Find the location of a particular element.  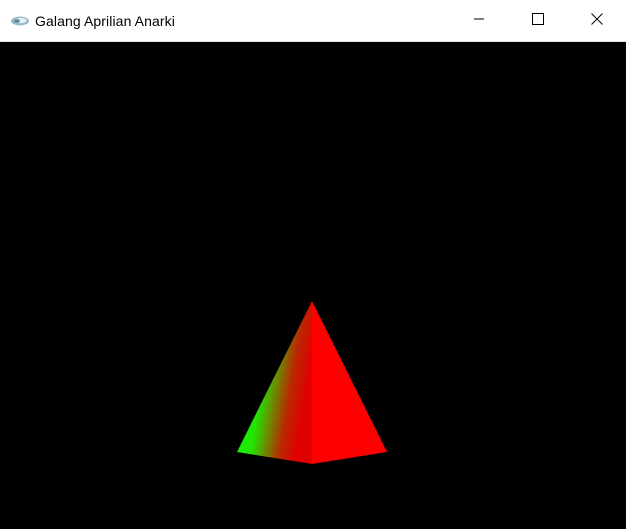

title-bar: Galang Aprilian Anarki is located at coordinates (313, 21).